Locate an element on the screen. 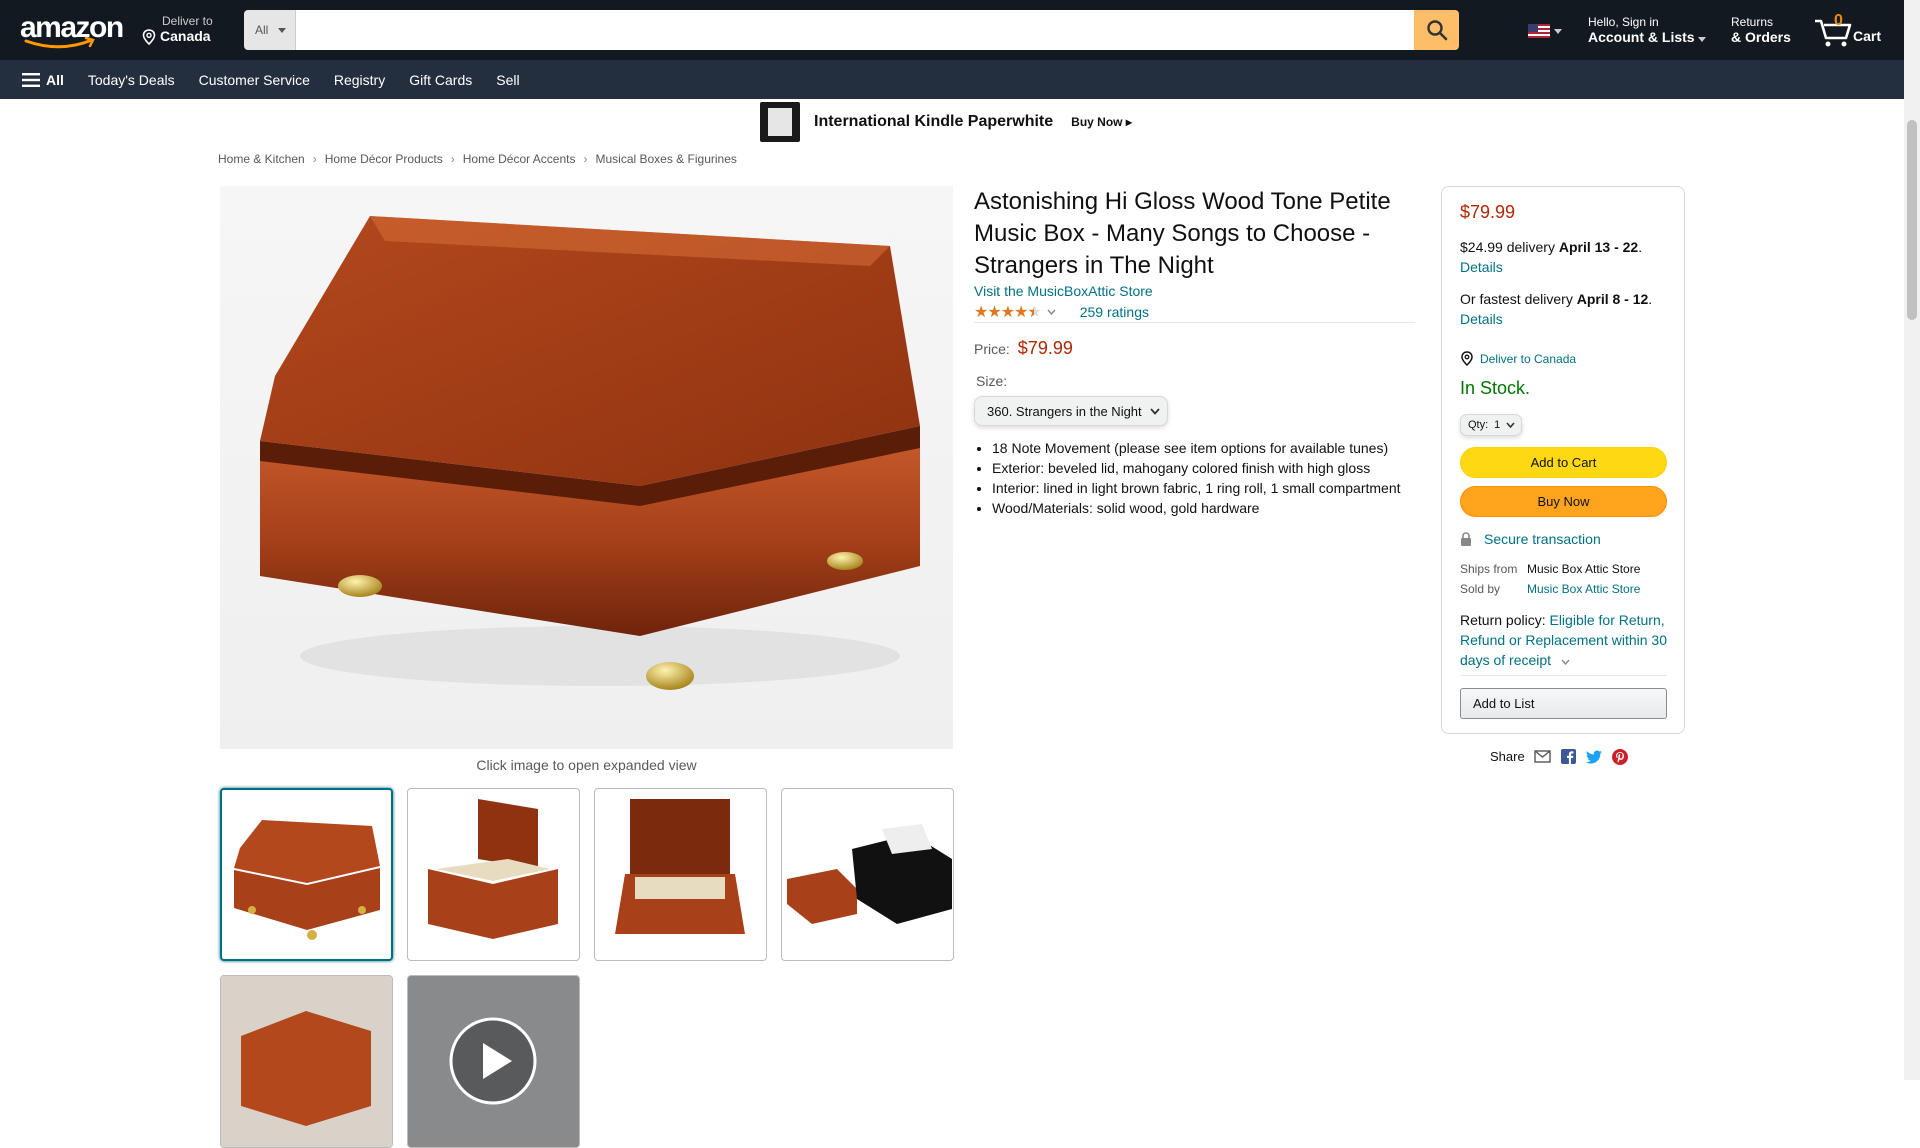  rating-row: ★★★★★★ 259 ratings is located at coordinates (1061, 312).